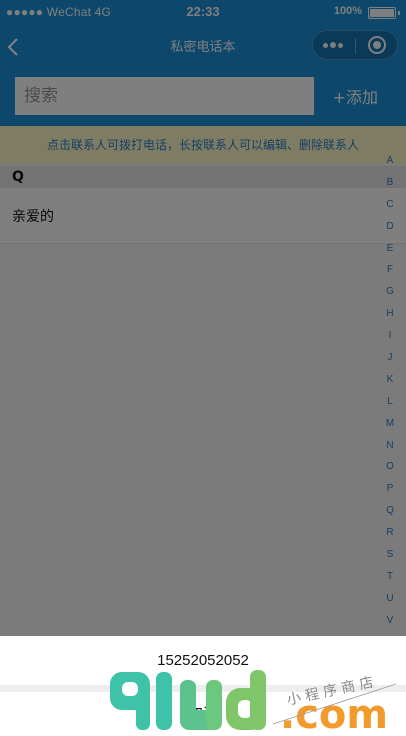 The width and height of the screenshot is (406, 736). I want to click on action-sheet: 15252052052 取消, so click(203, 686).